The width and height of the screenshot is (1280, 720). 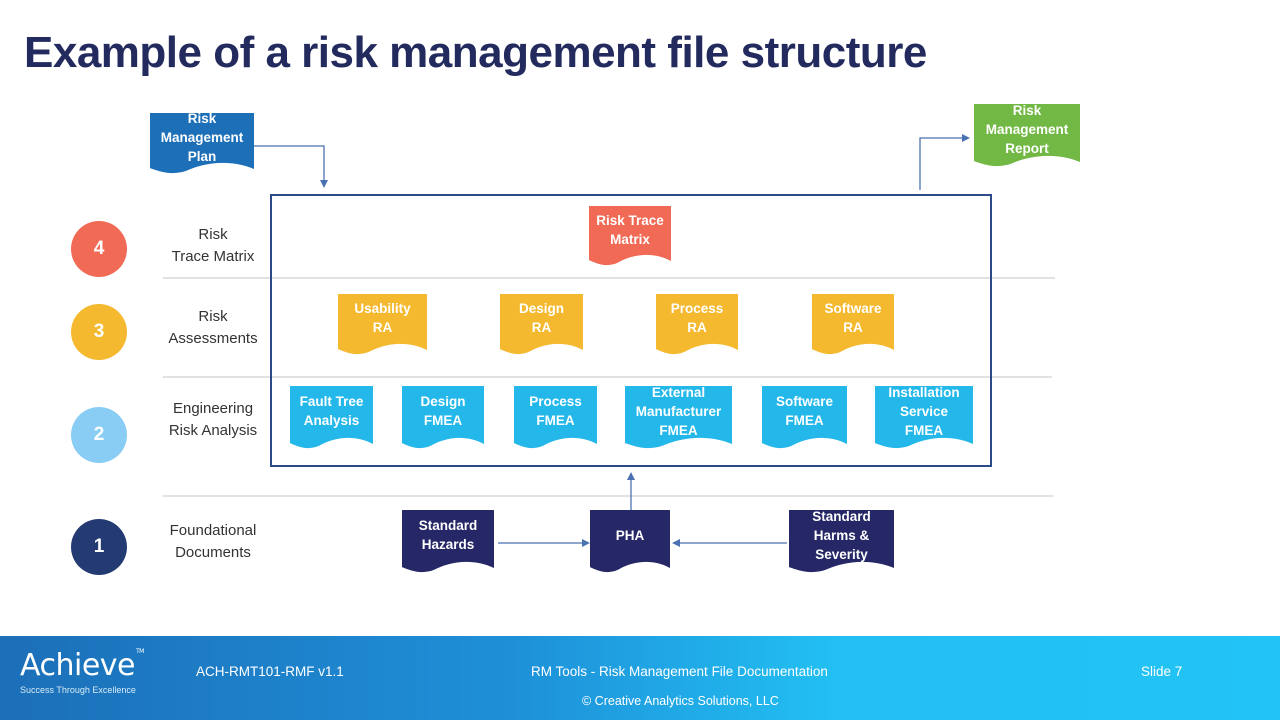 I want to click on level-4-label: Risk Trace Matrix, so click(x=213, y=245).